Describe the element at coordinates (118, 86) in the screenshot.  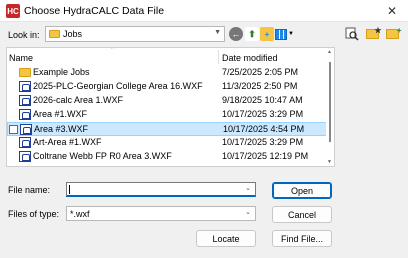
I see `file-name: 2025-PLC-Georgian College Area 16.WXF` at that location.